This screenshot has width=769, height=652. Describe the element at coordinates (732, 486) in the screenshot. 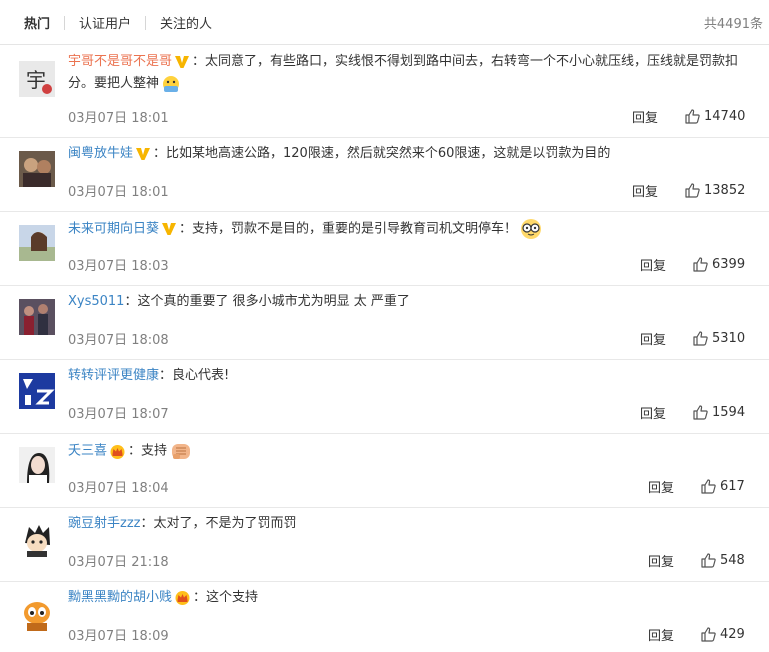

I see `like-count: 617` at that location.